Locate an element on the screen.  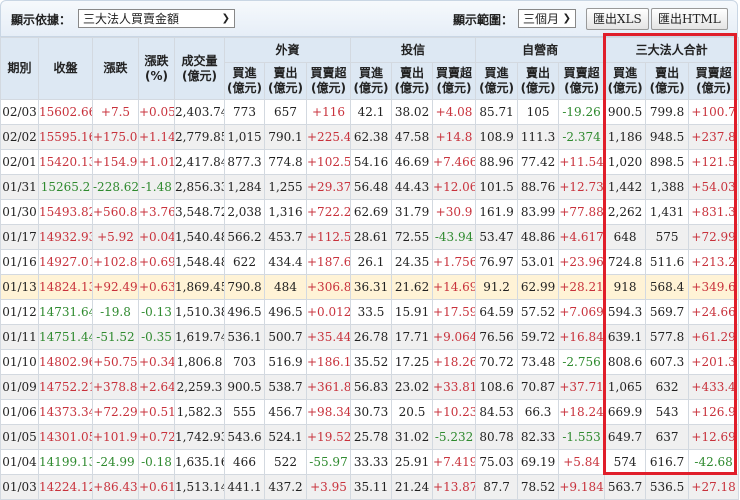
cell-foreign-net: +19.52 is located at coordinates (328, 437).